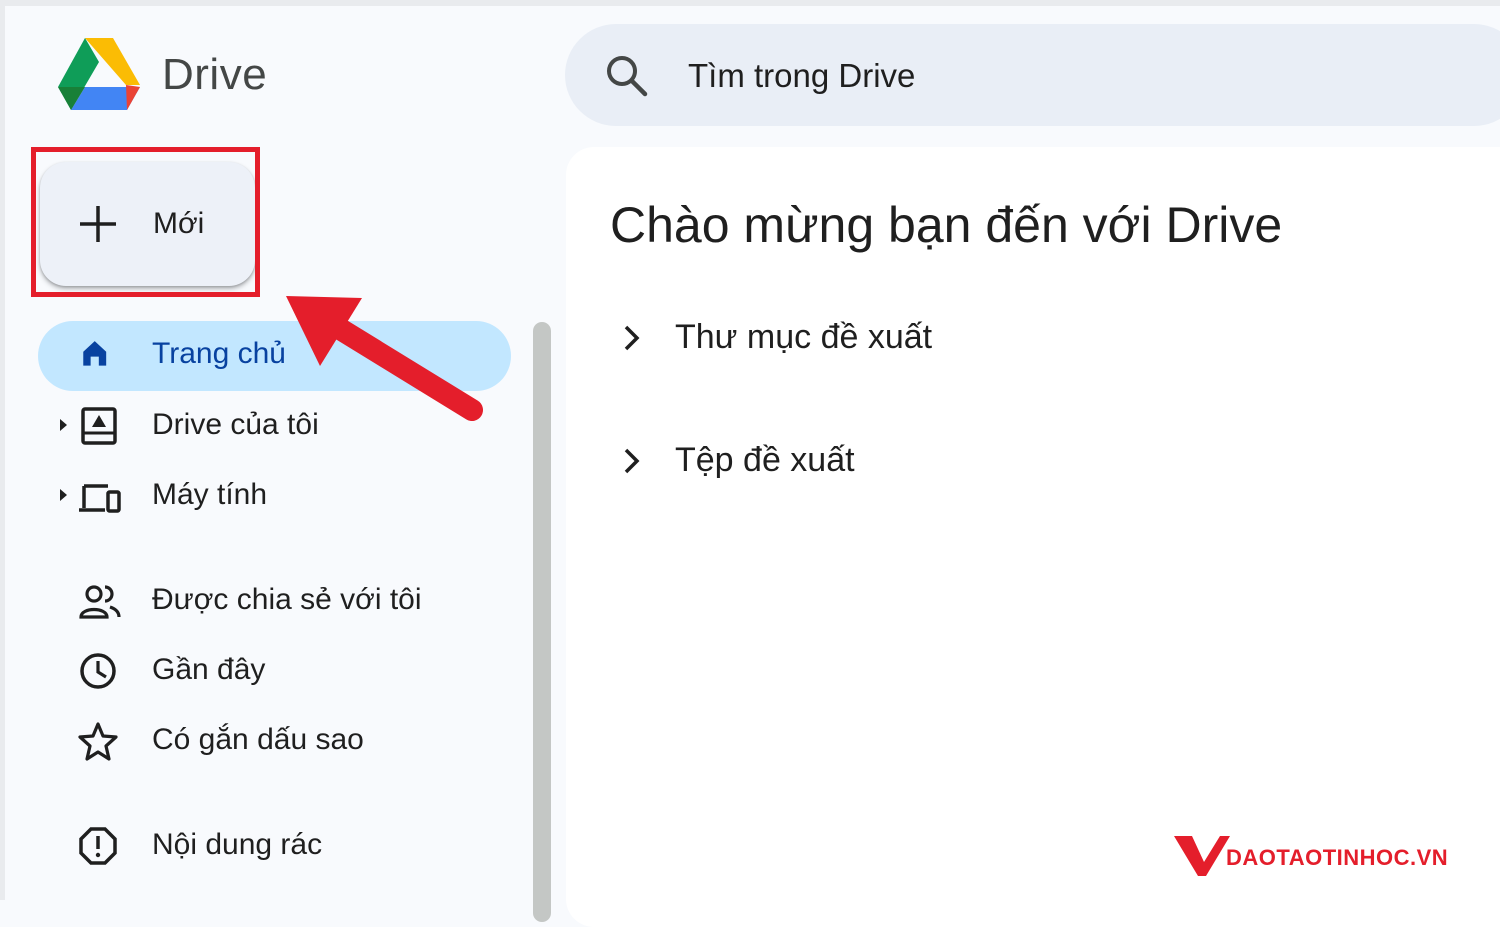  I want to click on sidebar-item-computers: Máy tính, so click(275, 495).